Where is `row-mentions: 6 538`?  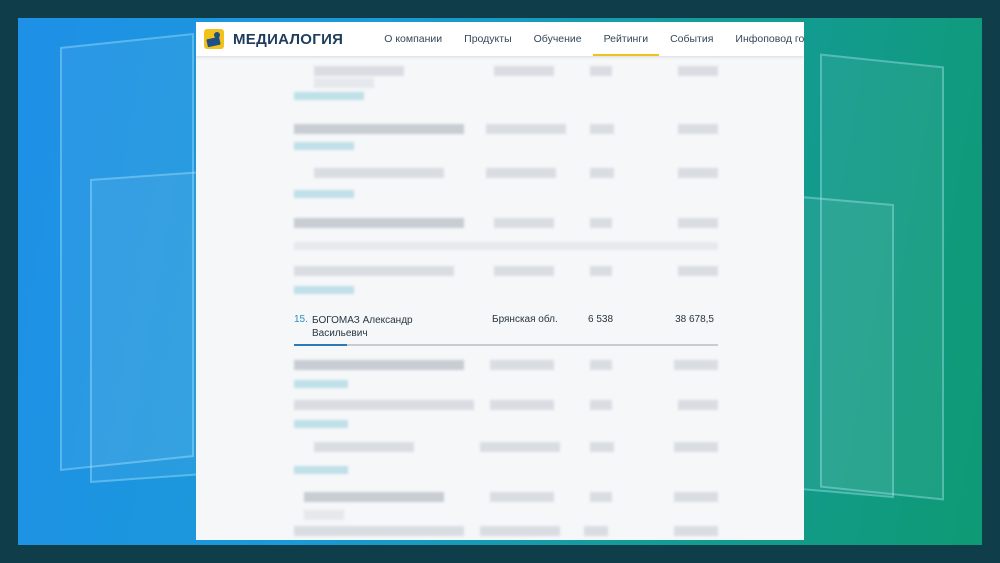
row-mentions: 6 538 is located at coordinates (601, 319).